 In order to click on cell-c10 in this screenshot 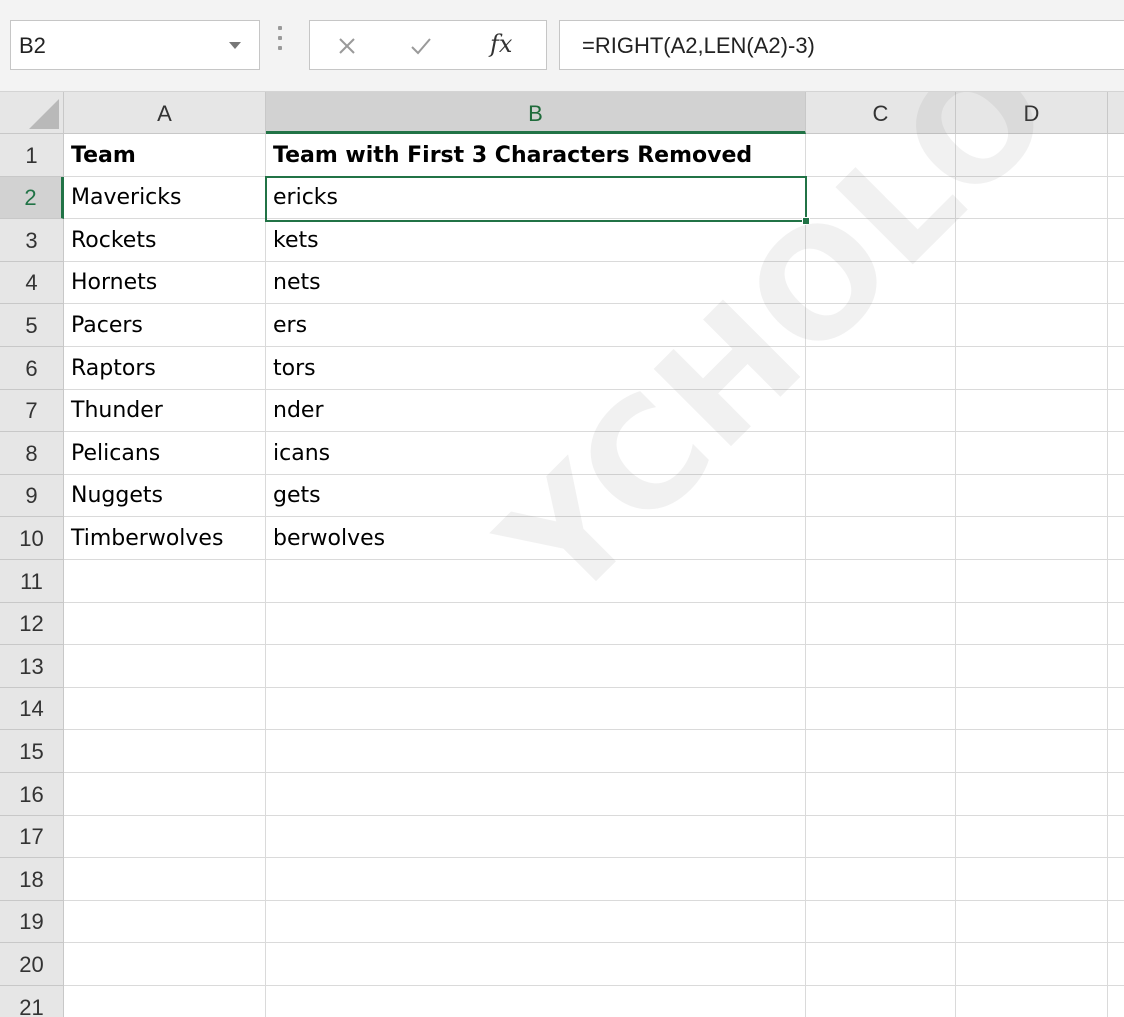, I will do `click(881, 538)`.